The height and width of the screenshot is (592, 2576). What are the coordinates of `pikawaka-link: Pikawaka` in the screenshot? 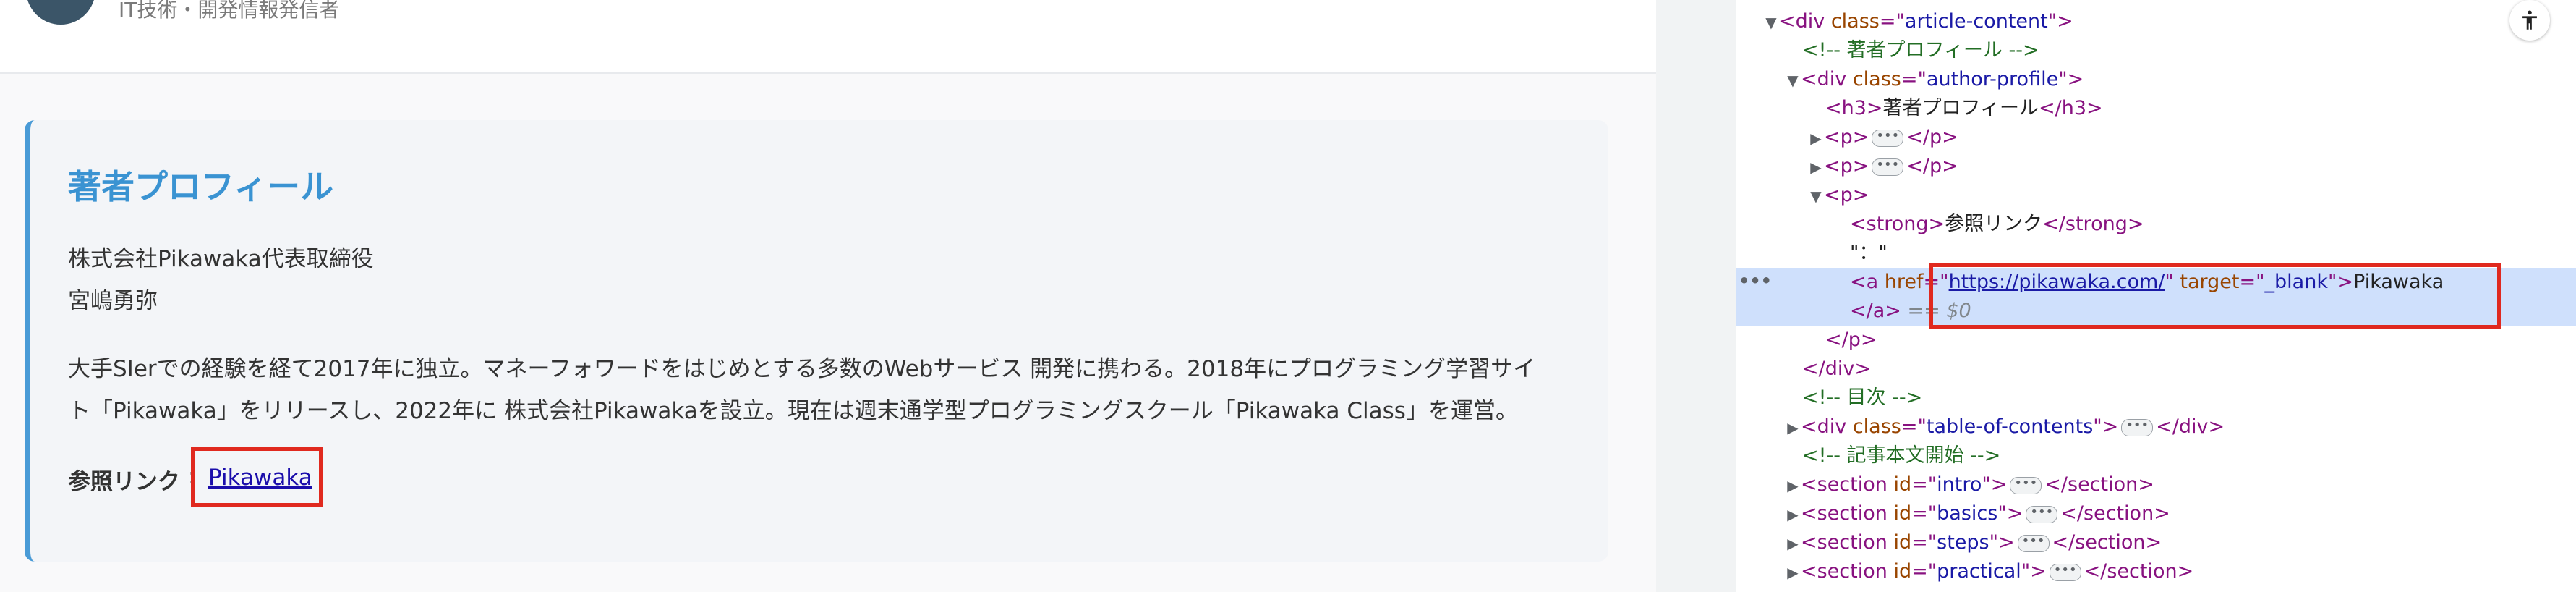 It's located at (260, 478).